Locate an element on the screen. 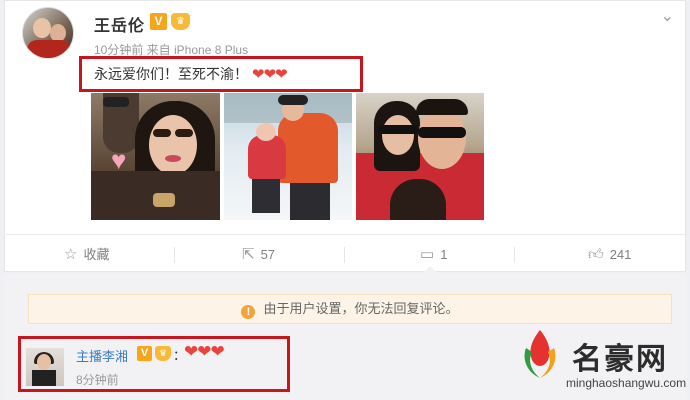 The height and width of the screenshot is (400, 690). favorite-button: ☆ 收藏 is located at coordinates (86, 255).